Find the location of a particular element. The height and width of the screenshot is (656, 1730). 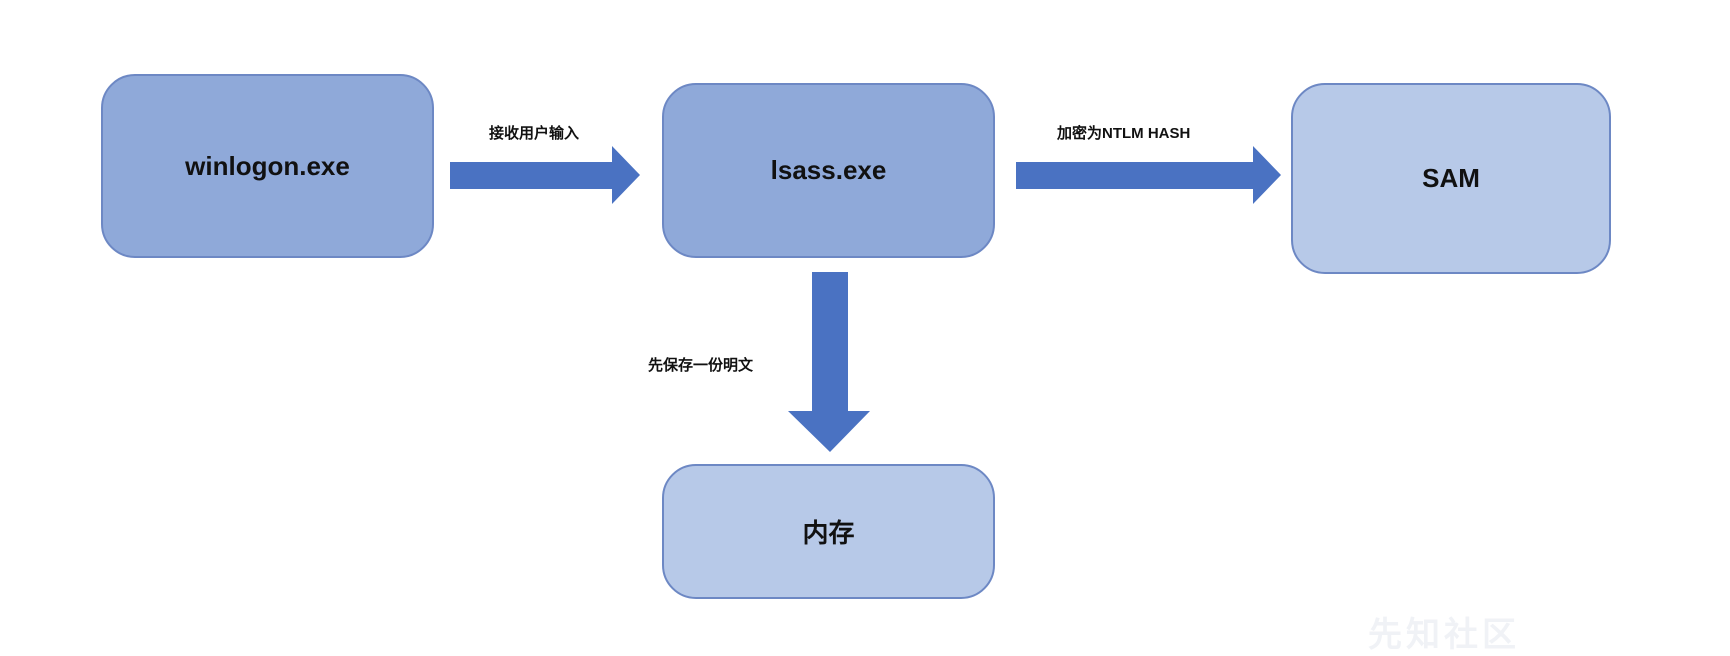

node-memory-label: 内存 is located at coordinates (828, 533).